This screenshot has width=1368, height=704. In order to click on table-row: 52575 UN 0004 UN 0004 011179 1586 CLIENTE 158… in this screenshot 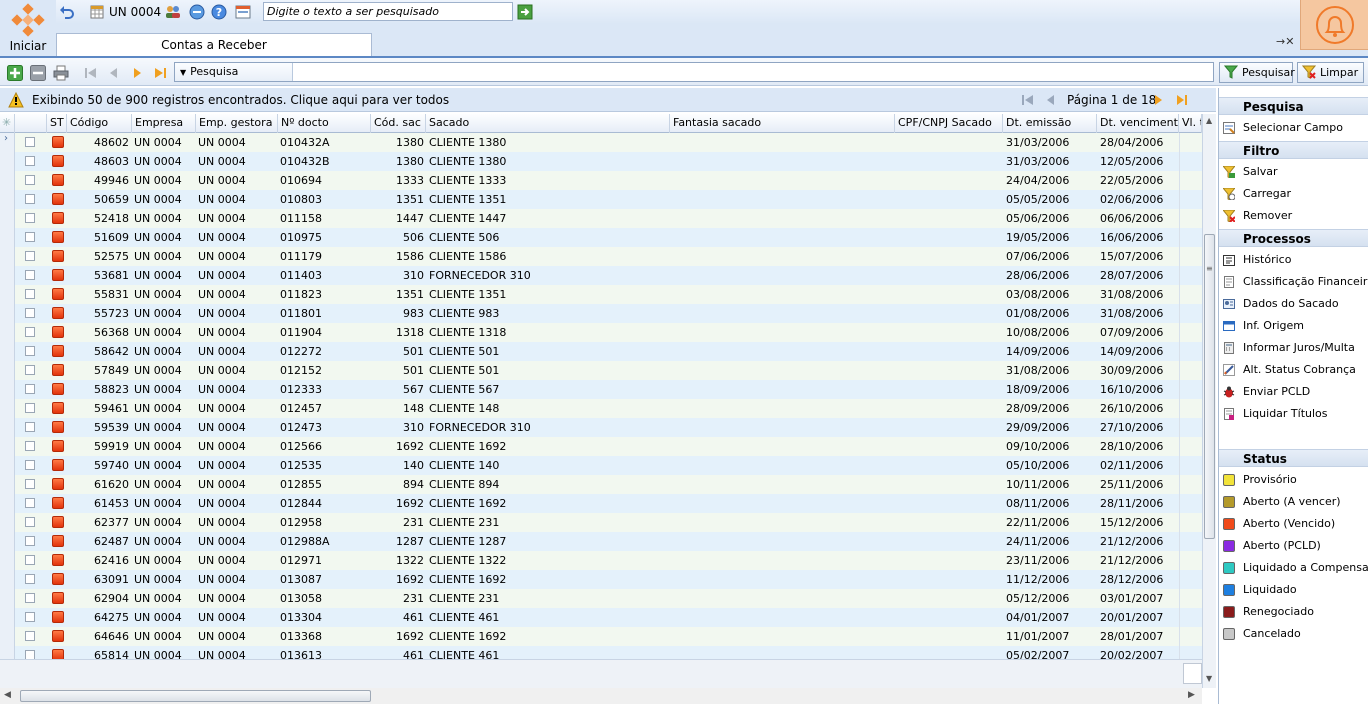, I will do `click(601, 256)`.